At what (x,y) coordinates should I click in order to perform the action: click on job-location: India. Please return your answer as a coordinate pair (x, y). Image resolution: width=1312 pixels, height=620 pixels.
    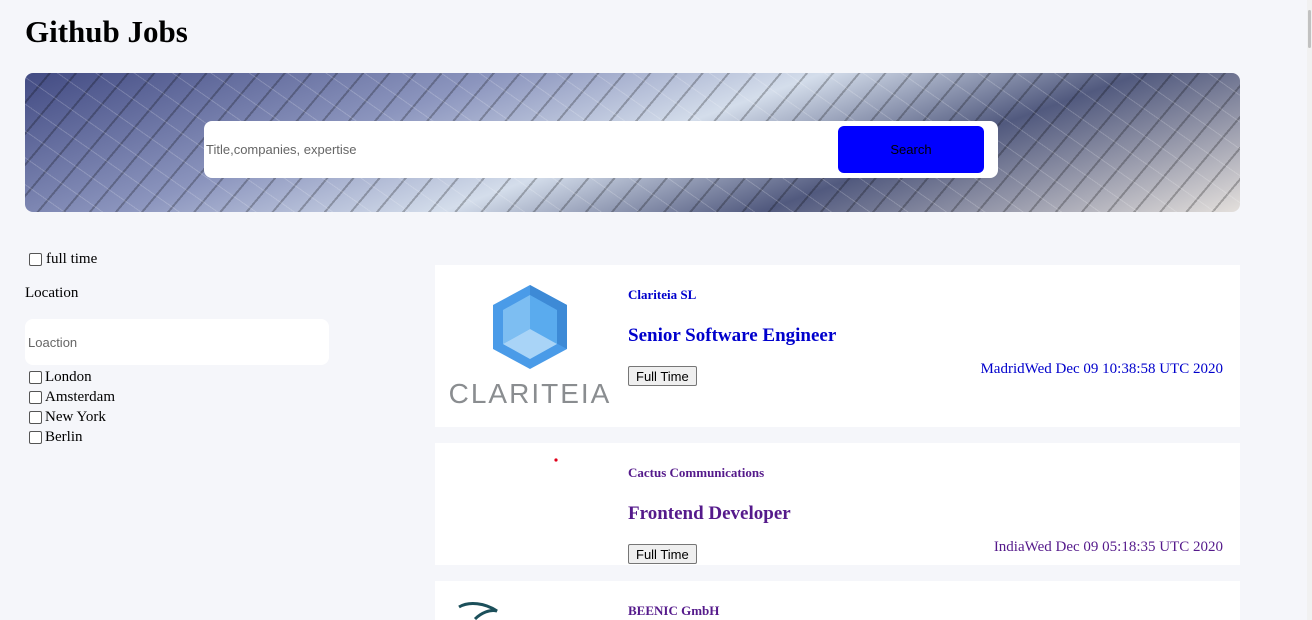
    Looking at the image, I should click on (1009, 547).